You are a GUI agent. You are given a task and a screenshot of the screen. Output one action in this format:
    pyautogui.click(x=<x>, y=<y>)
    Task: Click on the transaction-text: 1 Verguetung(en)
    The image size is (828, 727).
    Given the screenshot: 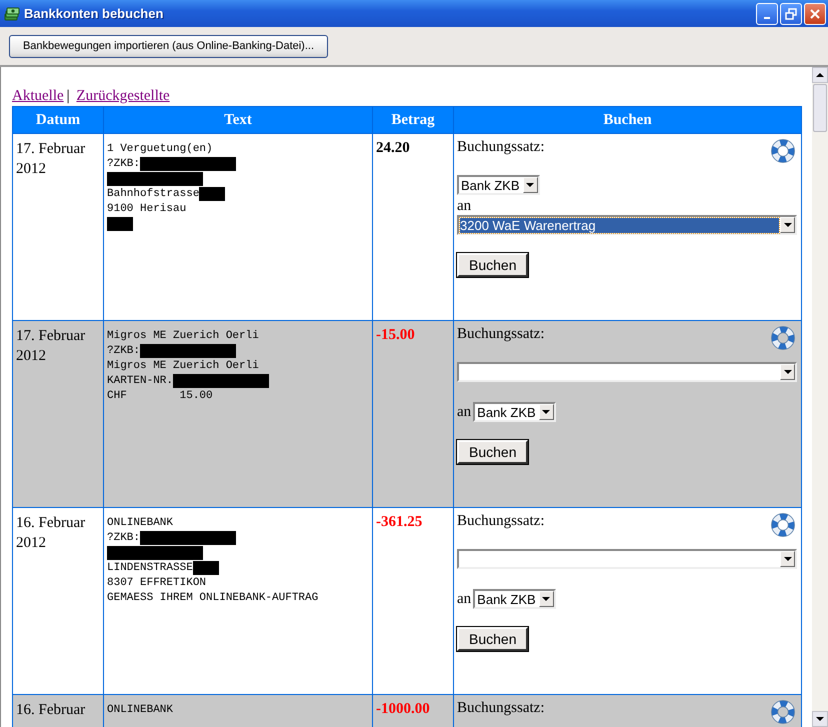 What is the action you would take?
    pyautogui.click(x=160, y=148)
    